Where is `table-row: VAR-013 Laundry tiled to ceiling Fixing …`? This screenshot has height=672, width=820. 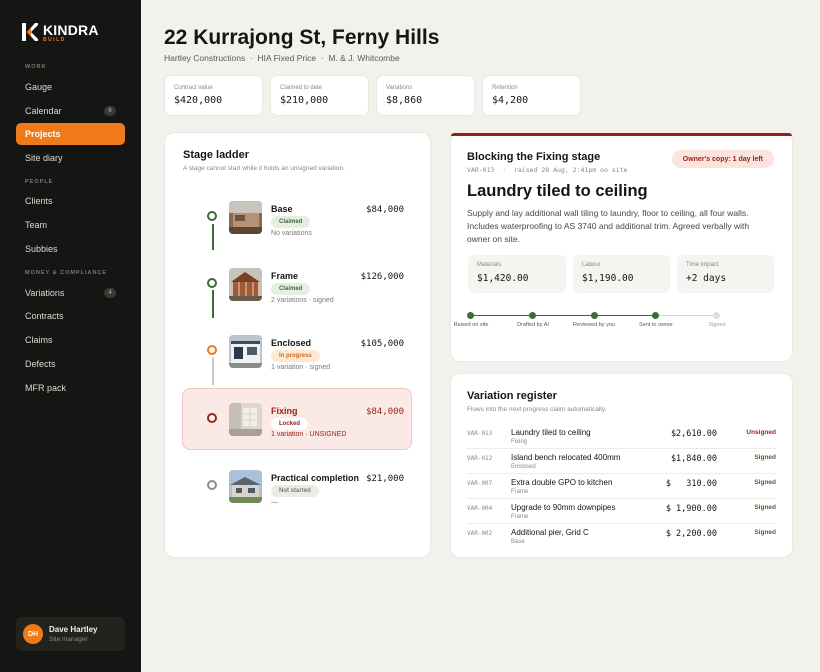 table-row: VAR-013 Laundry tiled to ceiling Fixing … is located at coordinates (621, 436).